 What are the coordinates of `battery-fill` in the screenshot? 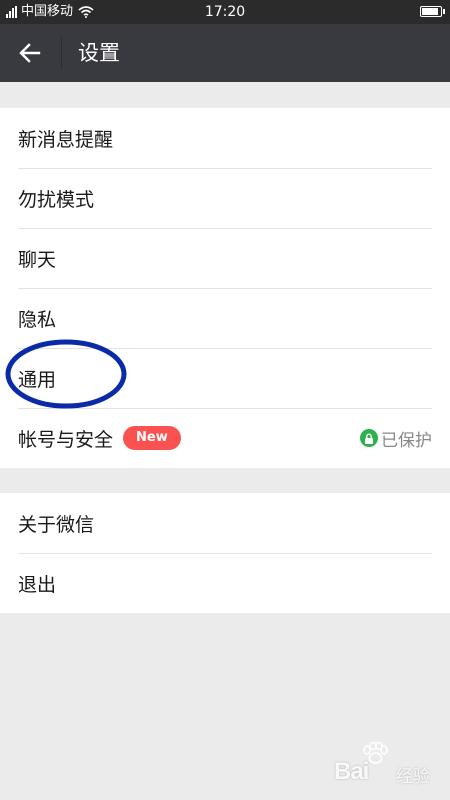 It's located at (430, 11).